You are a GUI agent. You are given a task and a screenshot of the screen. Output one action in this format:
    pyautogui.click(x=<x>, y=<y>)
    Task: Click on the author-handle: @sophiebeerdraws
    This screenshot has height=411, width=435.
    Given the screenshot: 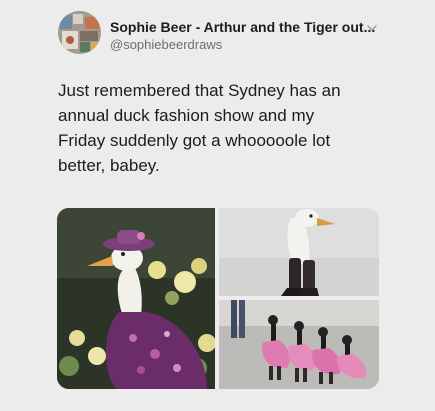 What is the action you would take?
    pyautogui.click(x=166, y=44)
    